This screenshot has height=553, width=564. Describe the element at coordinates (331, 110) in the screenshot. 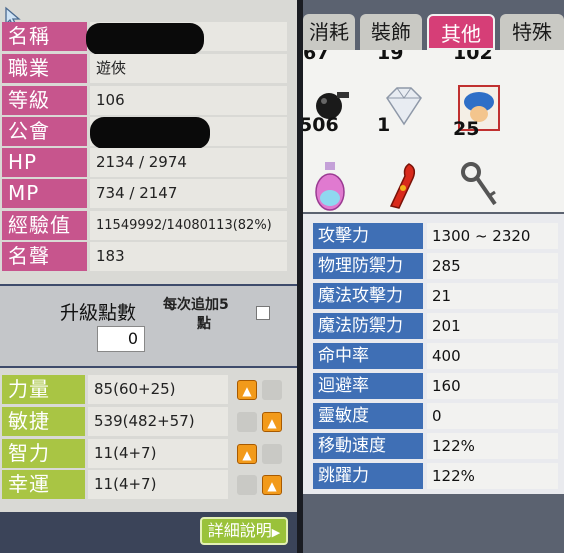

I see `inventory-slot: 506` at that location.